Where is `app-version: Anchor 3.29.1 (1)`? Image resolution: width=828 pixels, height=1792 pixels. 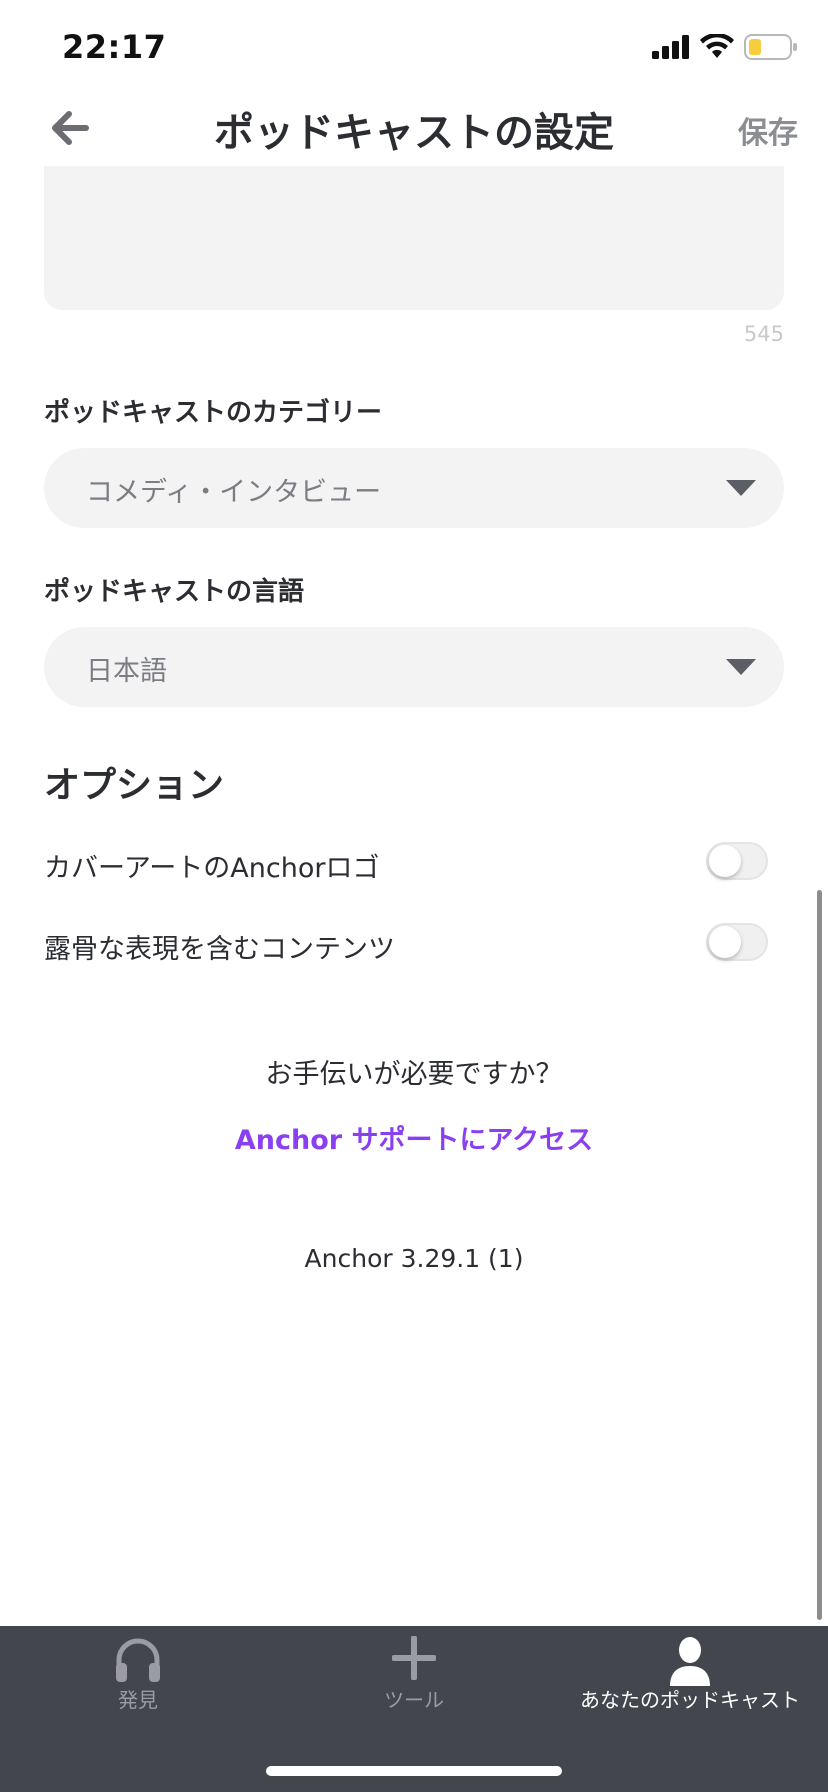 app-version: Anchor 3.29.1 (1) is located at coordinates (414, 1258).